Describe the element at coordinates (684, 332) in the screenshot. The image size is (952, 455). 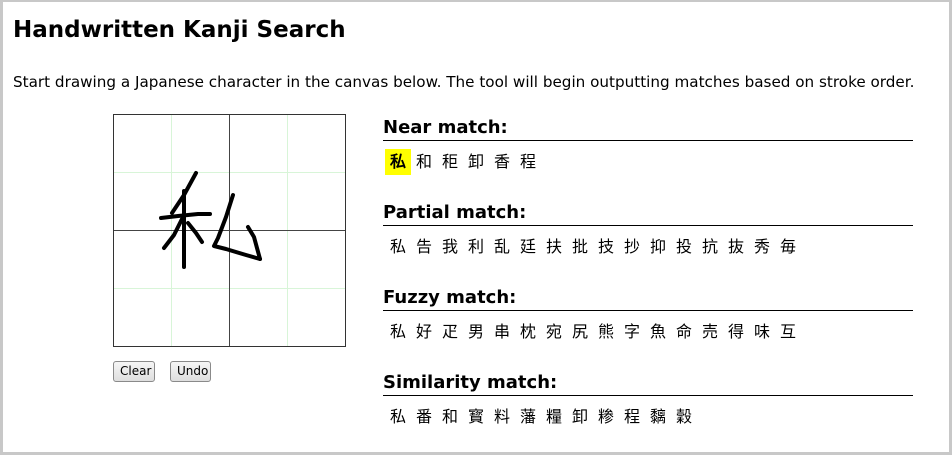
I see `kanji-result: 命` at that location.